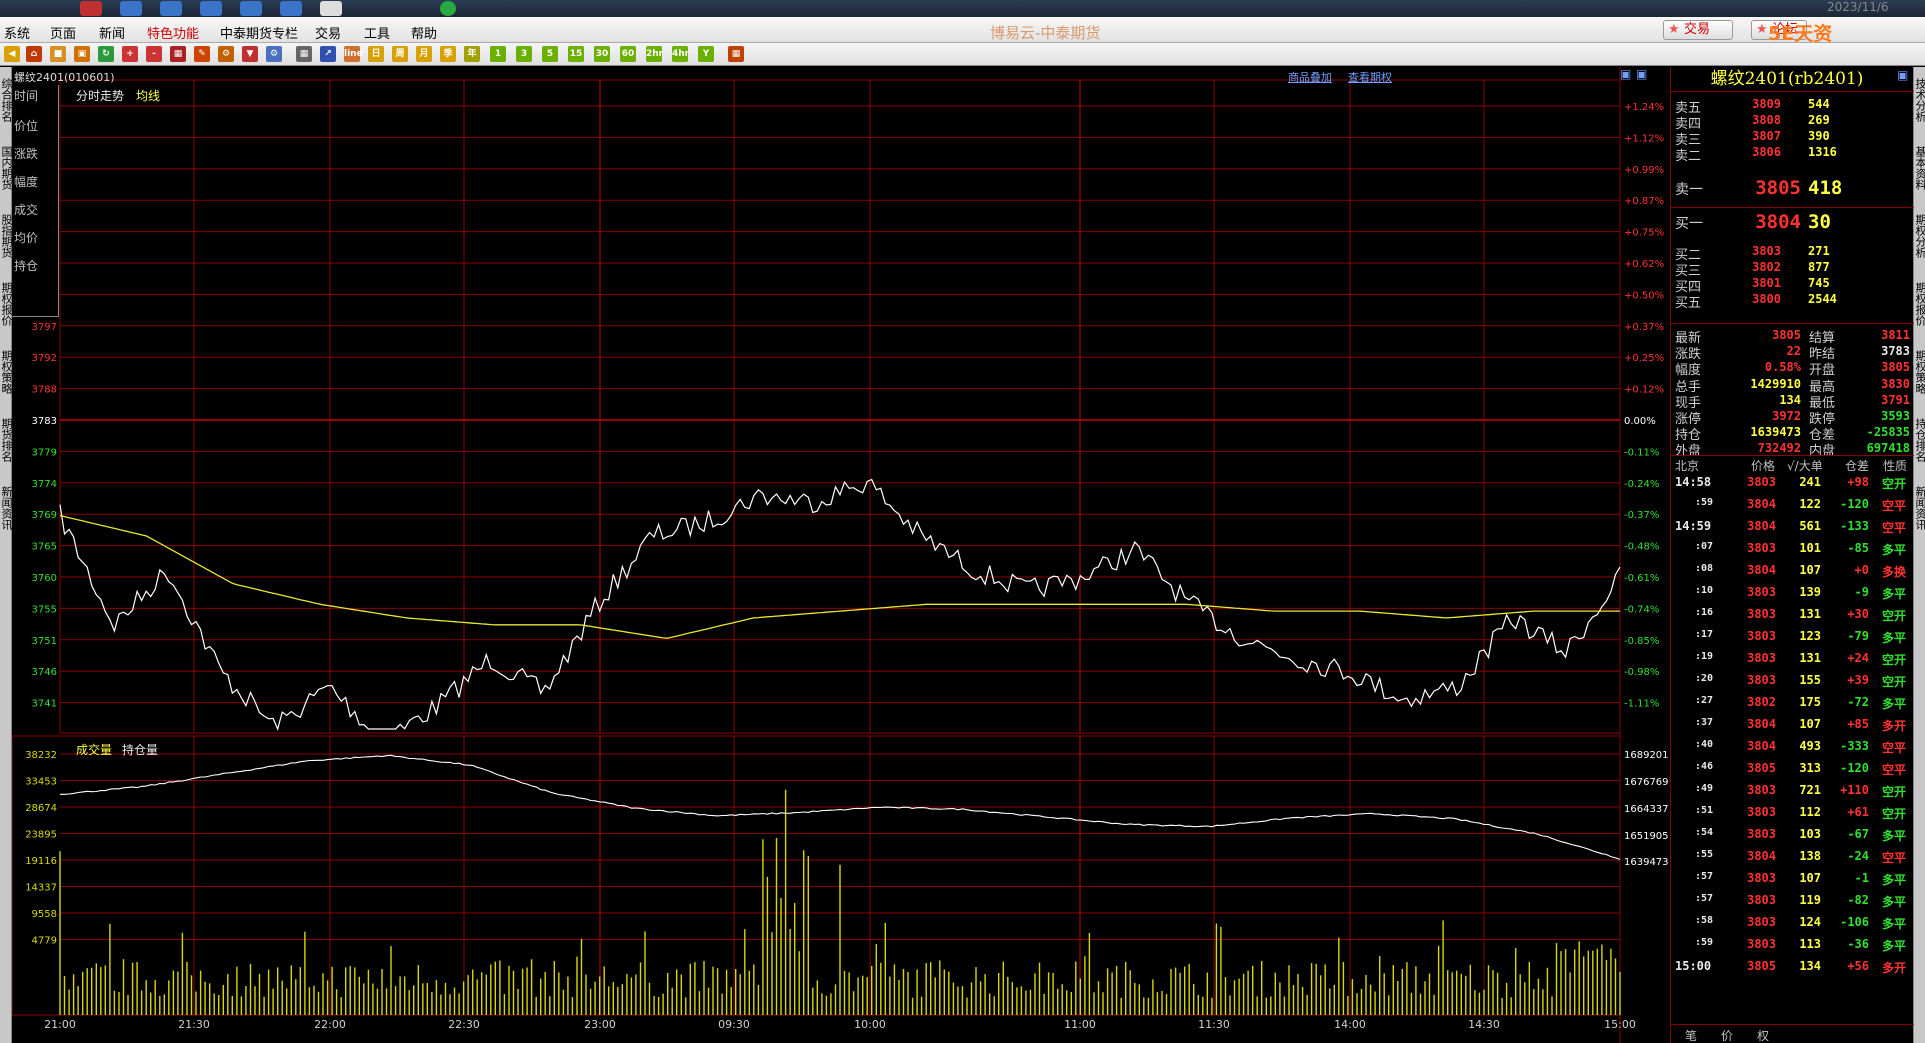 The height and width of the screenshot is (1043, 1925). What do you see at coordinates (1761, 188) in the screenshot?
I see `ask-price: 3805` at bounding box center [1761, 188].